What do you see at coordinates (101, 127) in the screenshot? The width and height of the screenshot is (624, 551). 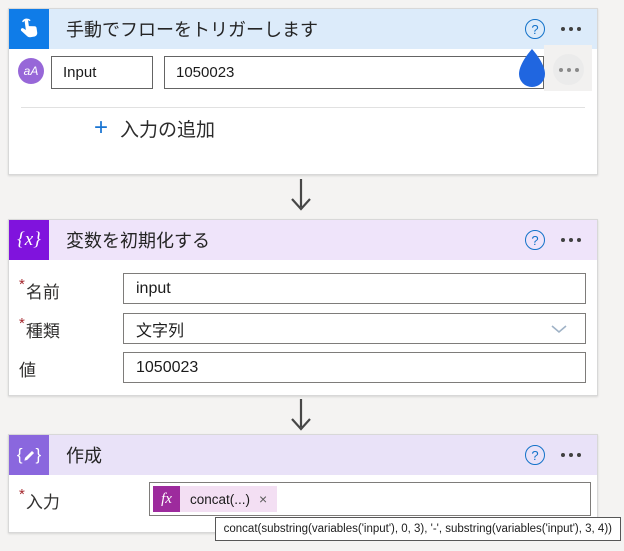 I see `plus-icon: +` at bounding box center [101, 127].